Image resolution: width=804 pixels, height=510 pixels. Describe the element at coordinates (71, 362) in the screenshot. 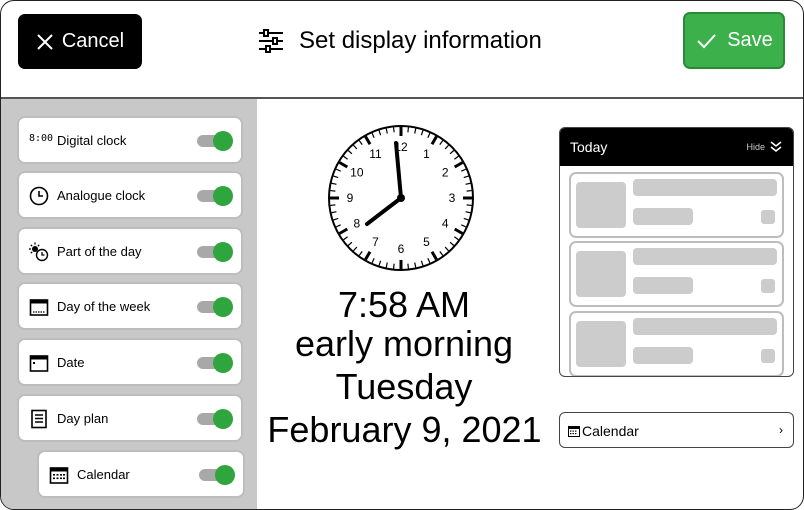

I see `sidebar-item-label: Date` at that location.